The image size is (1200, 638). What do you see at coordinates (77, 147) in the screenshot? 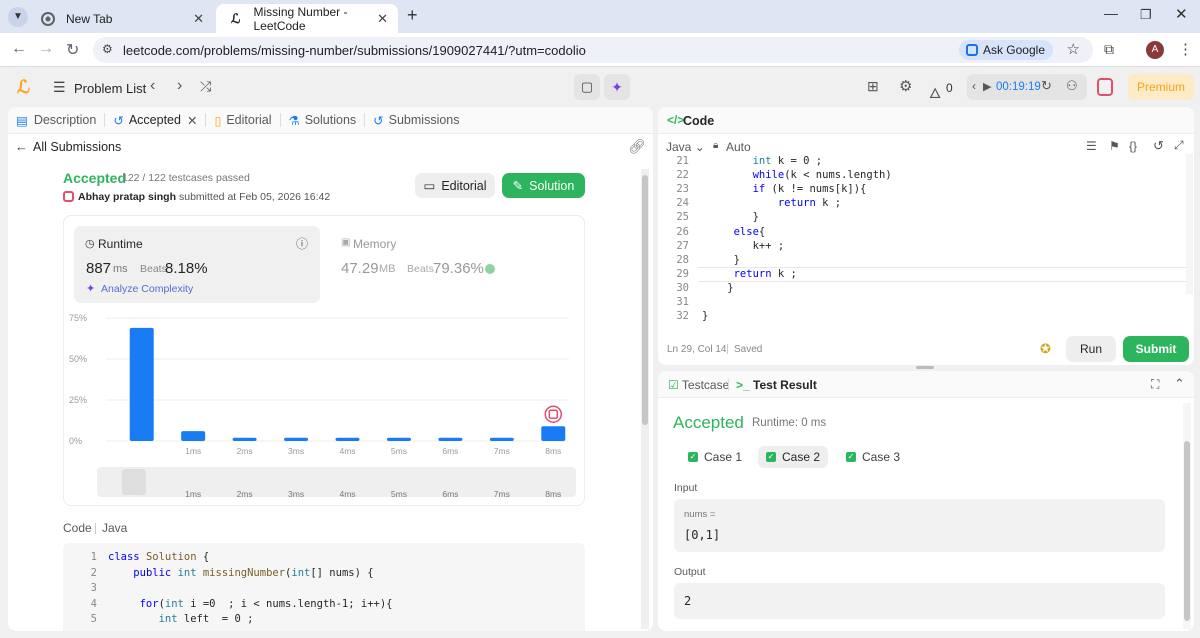
I see `all-submissions-link: All Submissions` at bounding box center [77, 147].